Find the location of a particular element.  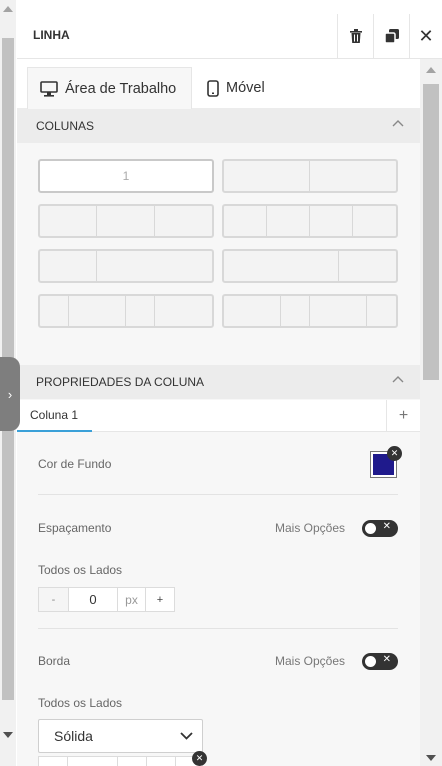

spacing-value-input: 0 is located at coordinates (93, 599).